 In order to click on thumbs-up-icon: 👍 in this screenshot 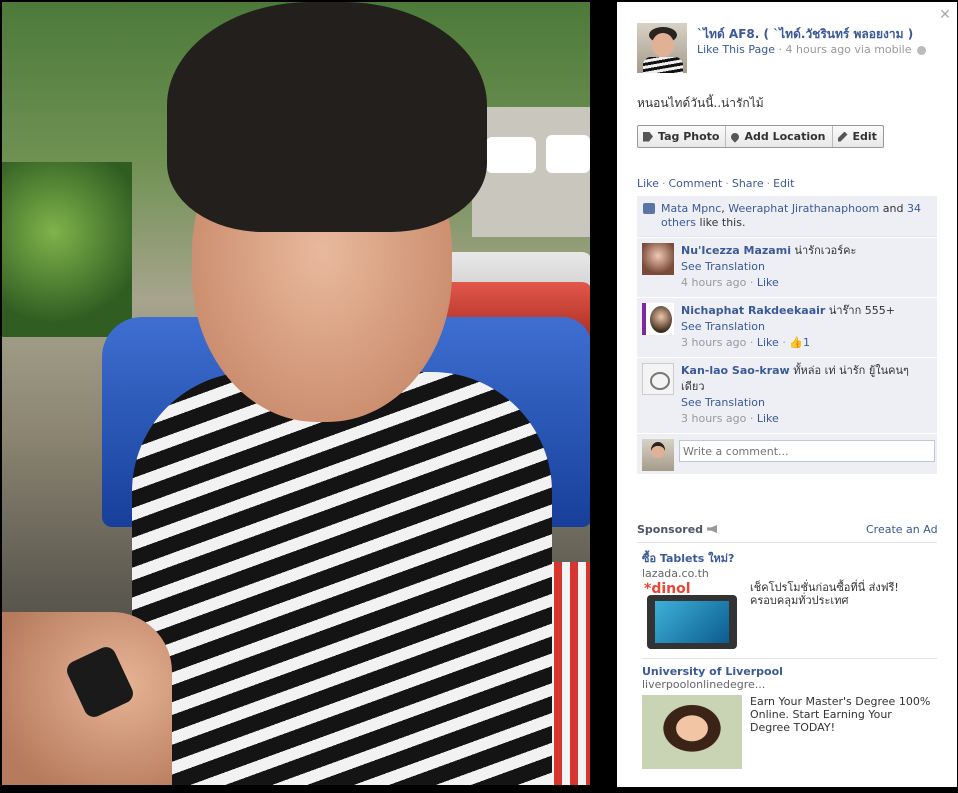, I will do `click(796, 342)`.